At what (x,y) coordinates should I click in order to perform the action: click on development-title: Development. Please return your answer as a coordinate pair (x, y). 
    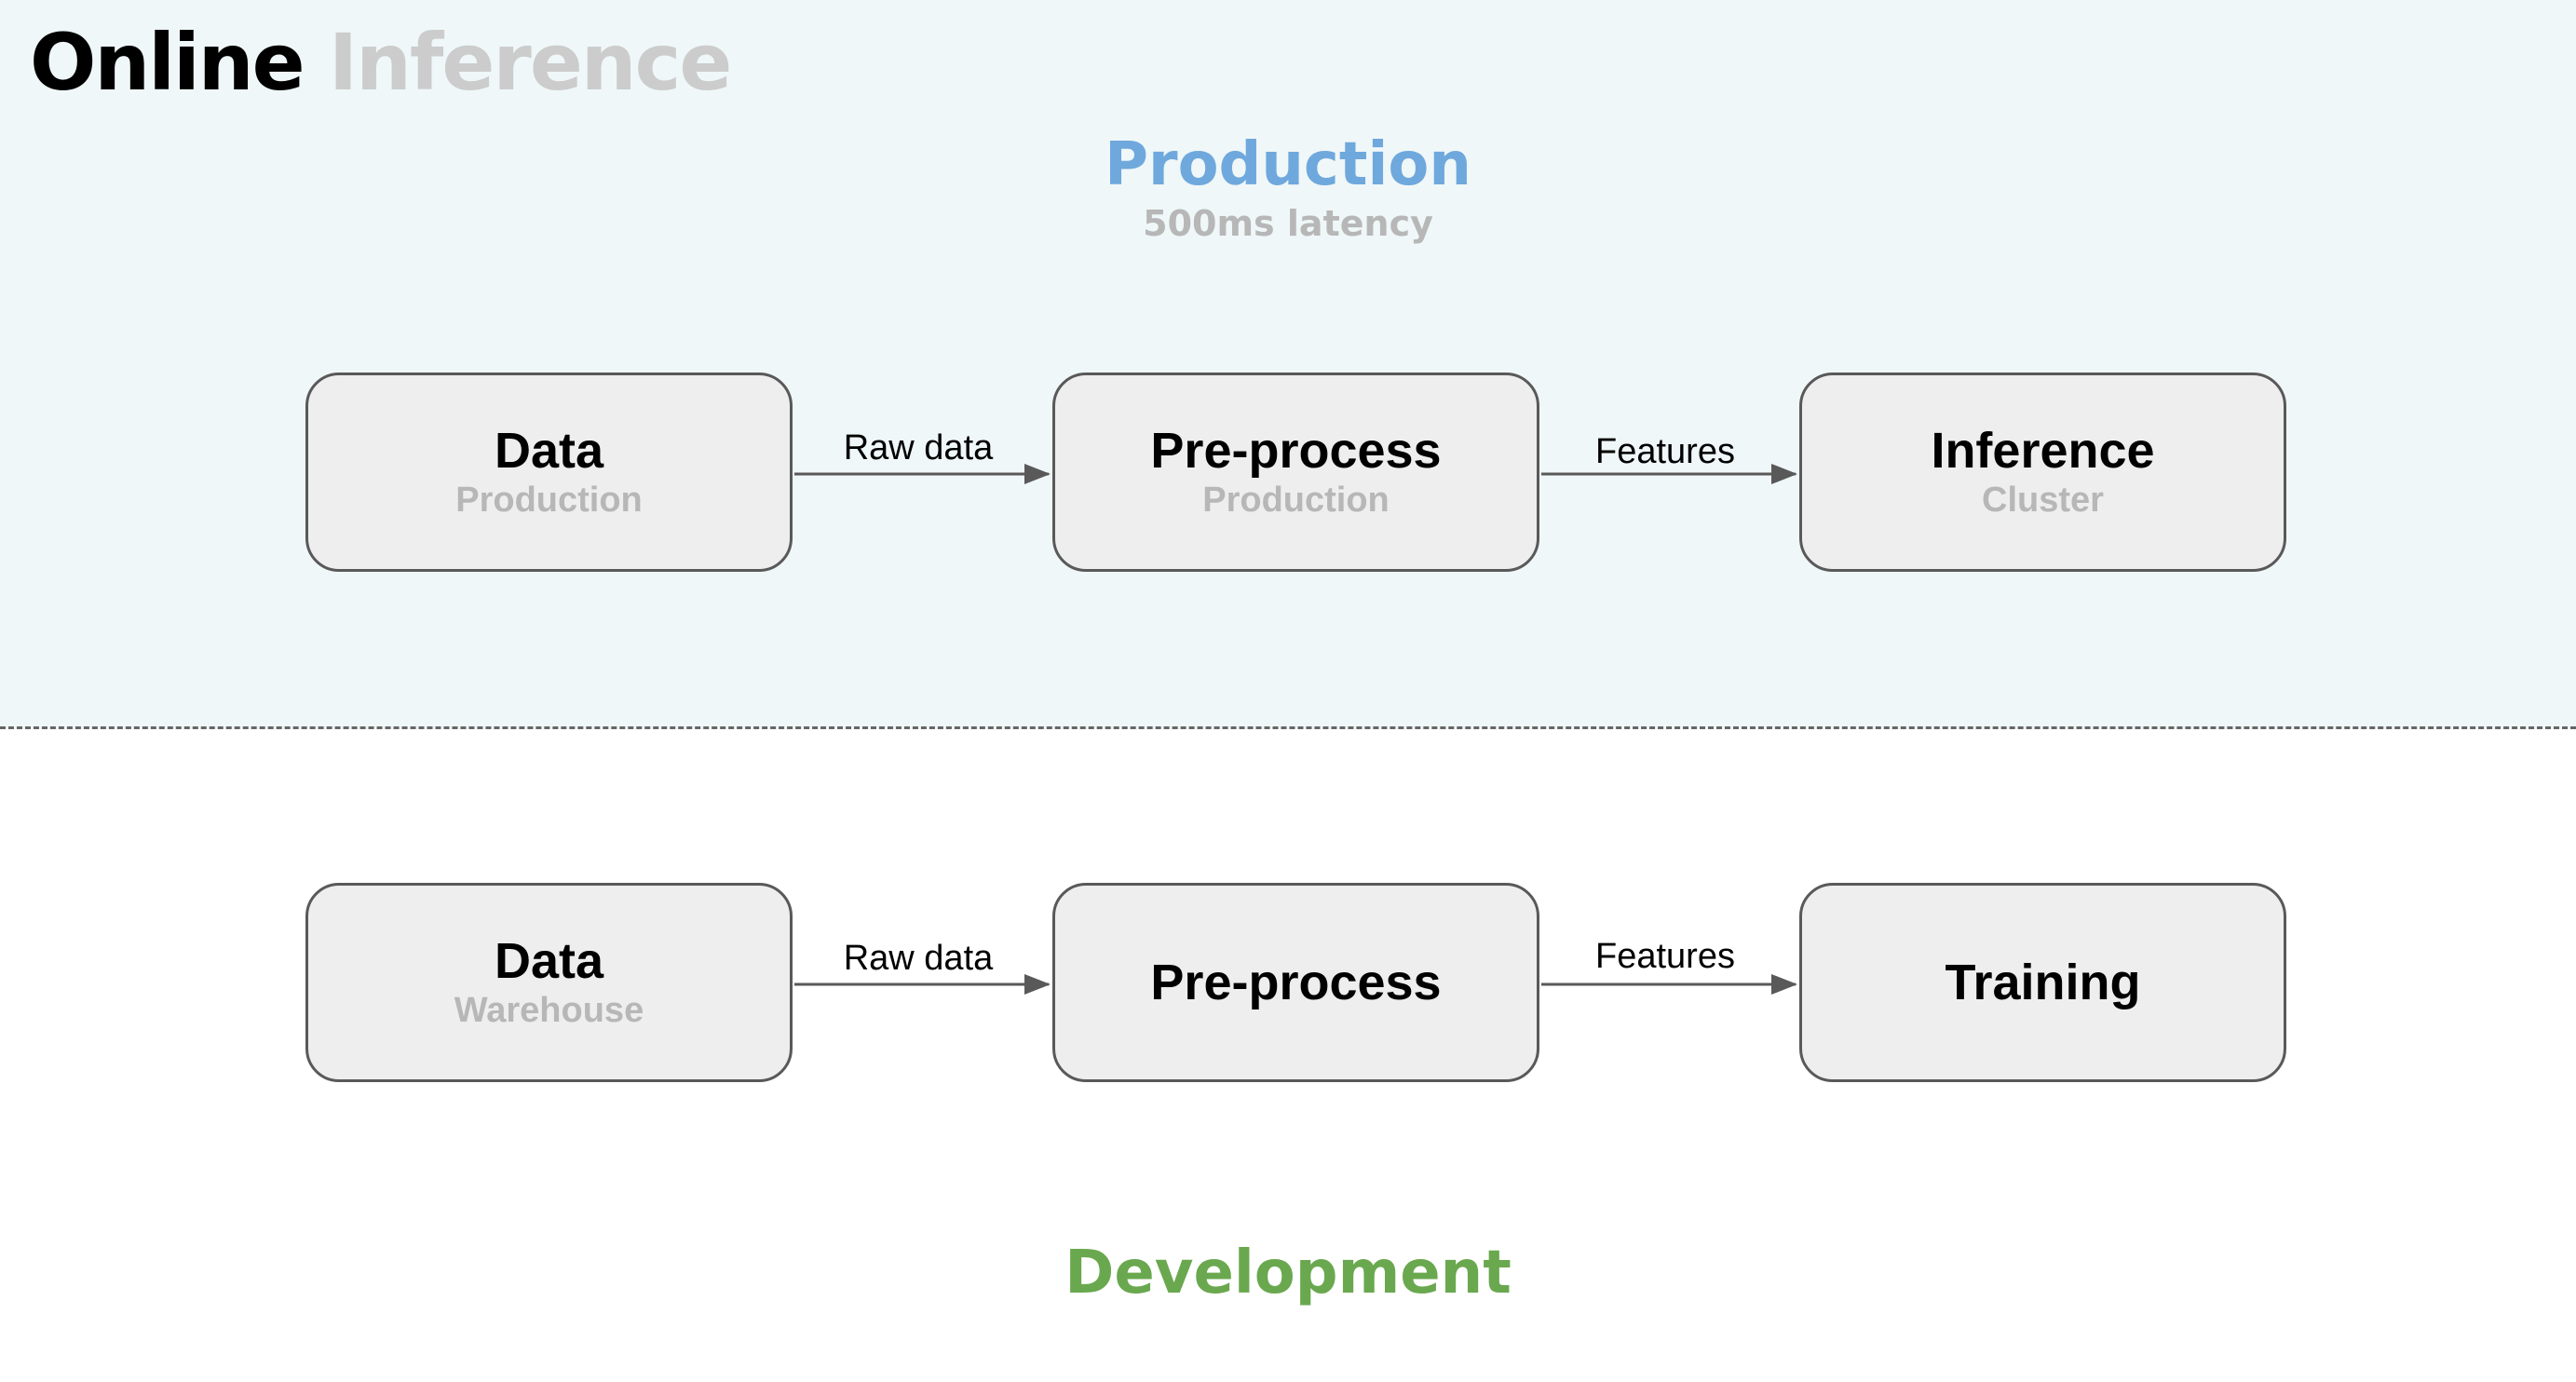
    Looking at the image, I should click on (1288, 1273).